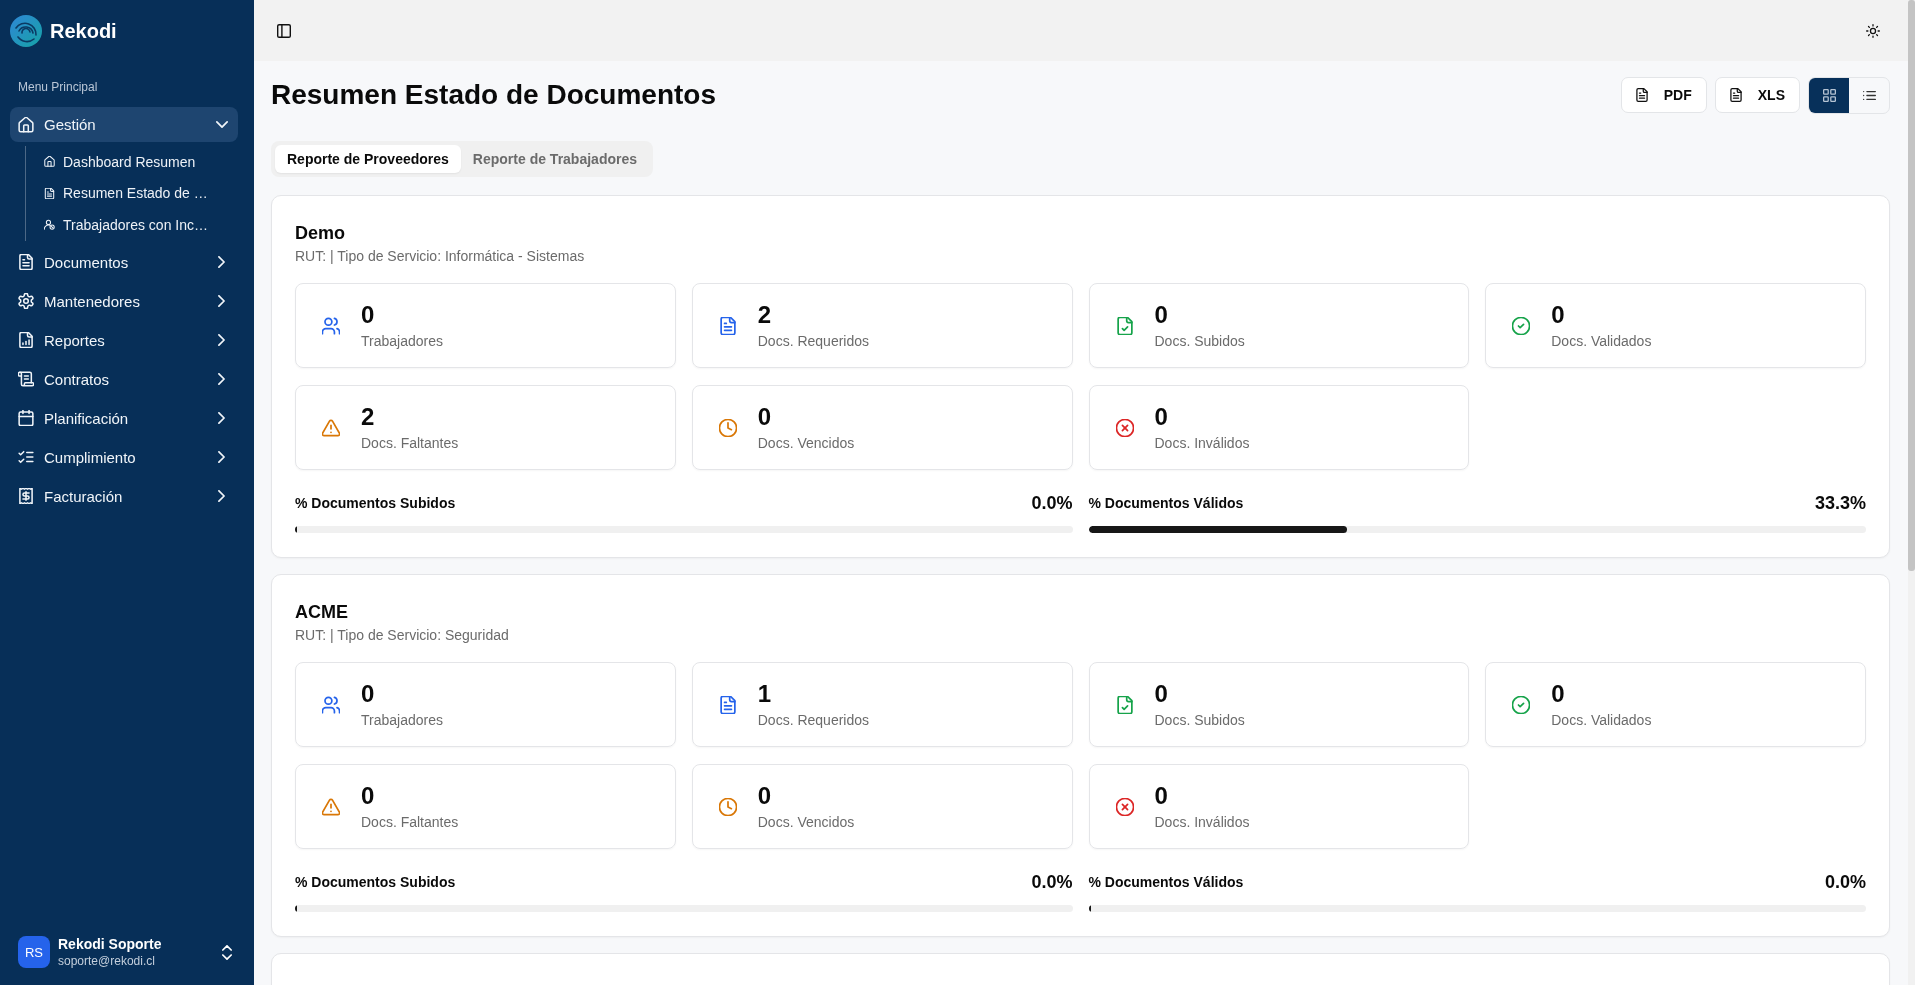  I want to click on sidebar-item: Facturación, so click(124, 496).